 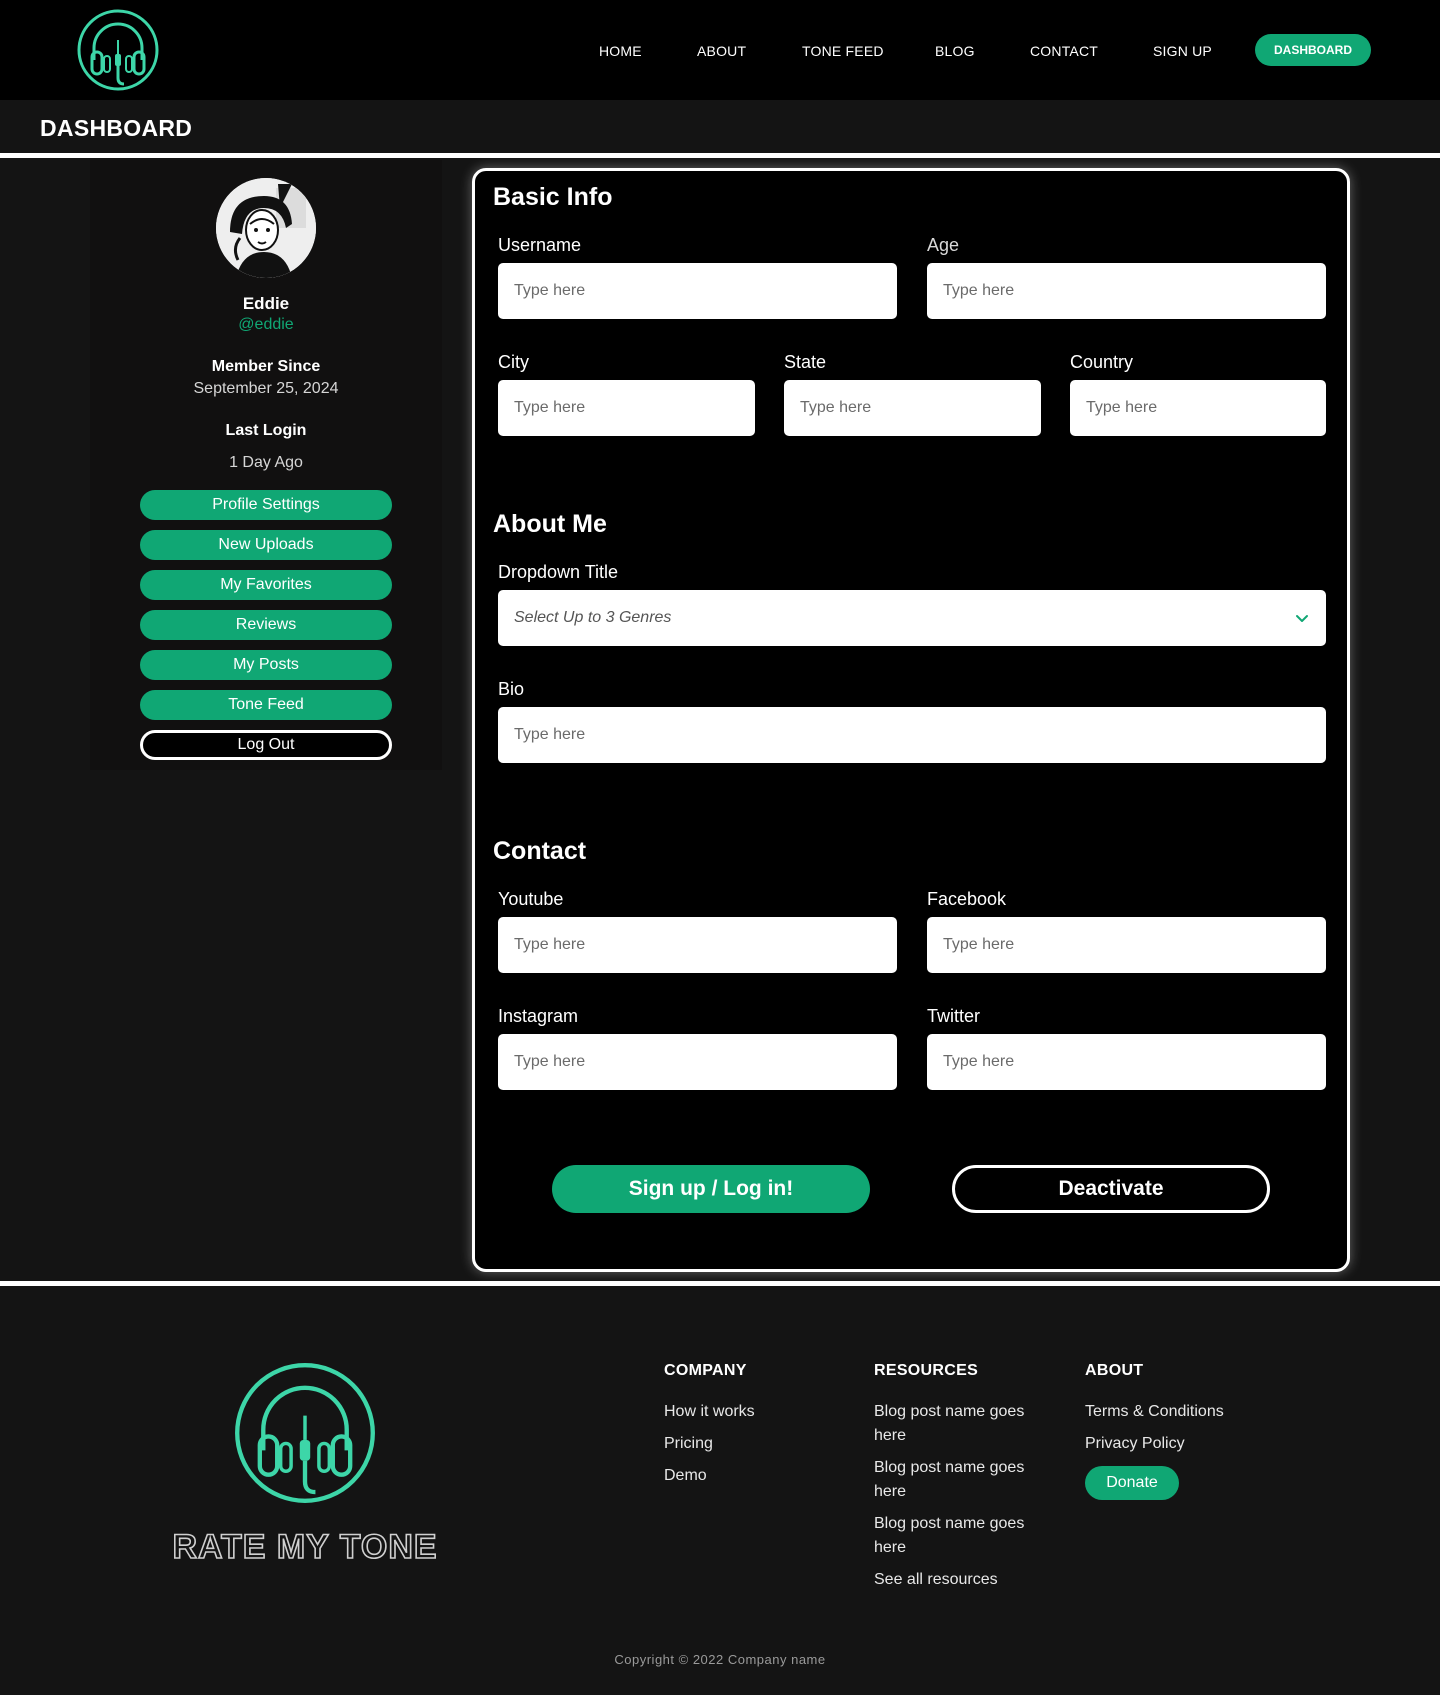 I want to click on nav-blog: BLOG, so click(x=955, y=51).